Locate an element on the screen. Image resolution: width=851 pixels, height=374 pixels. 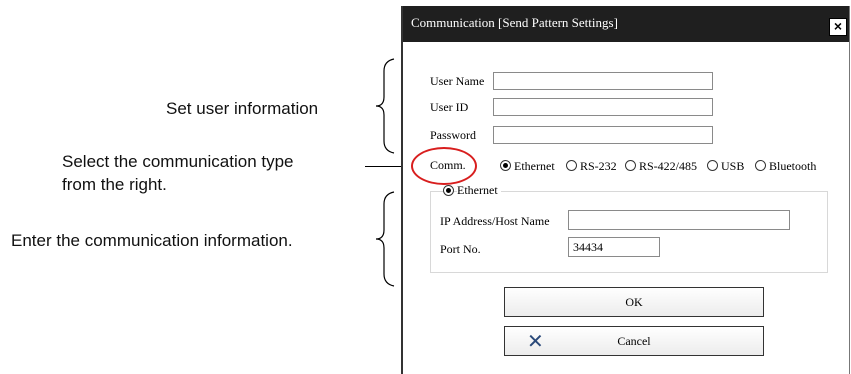
user-name-input is located at coordinates (603, 81).